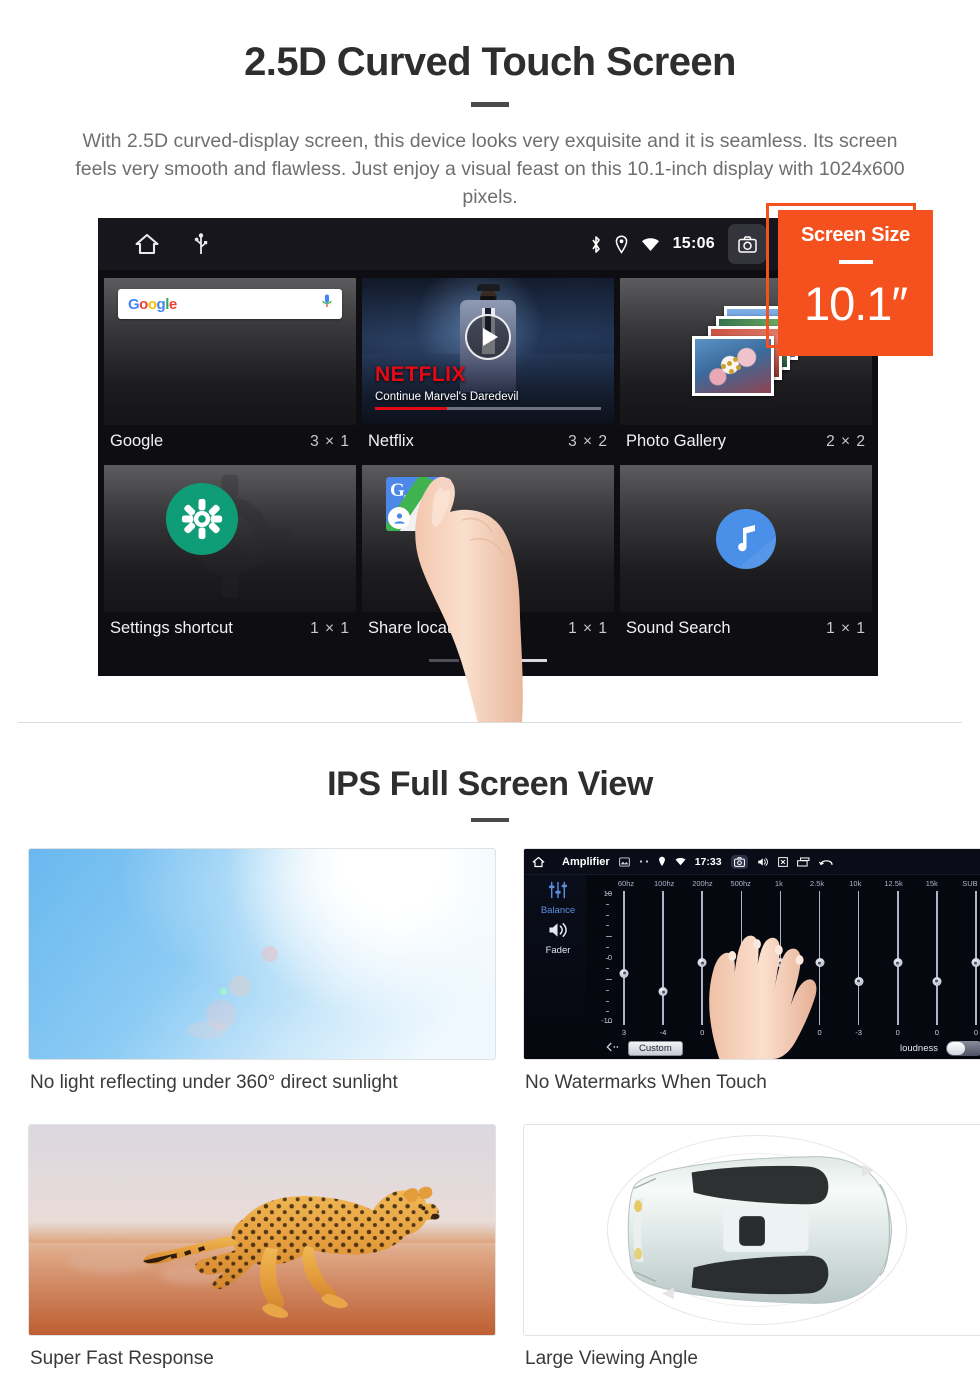  Describe the element at coordinates (171, 628) in the screenshot. I see `widget-label: Settings shortcut` at that location.